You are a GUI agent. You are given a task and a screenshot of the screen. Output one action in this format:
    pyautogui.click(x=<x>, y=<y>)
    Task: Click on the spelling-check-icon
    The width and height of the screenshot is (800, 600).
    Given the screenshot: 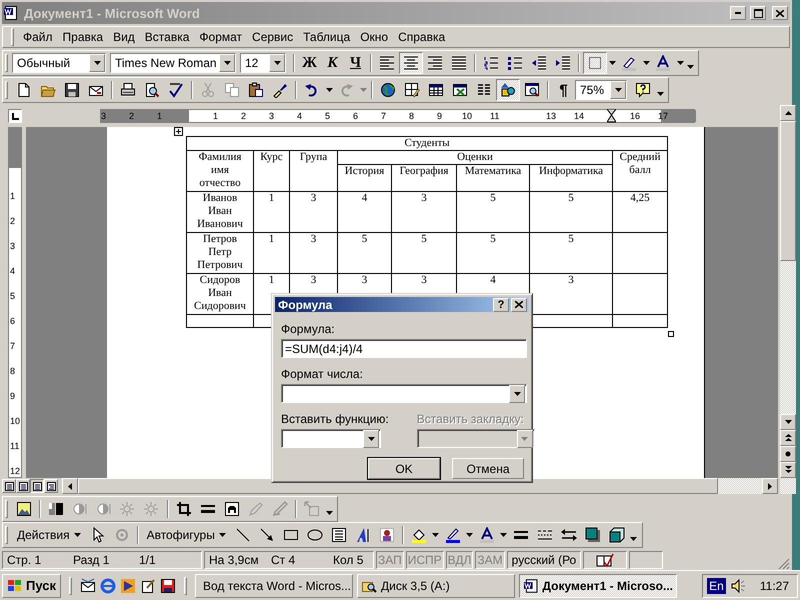 What is the action you would take?
    pyautogui.click(x=176, y=90)
    